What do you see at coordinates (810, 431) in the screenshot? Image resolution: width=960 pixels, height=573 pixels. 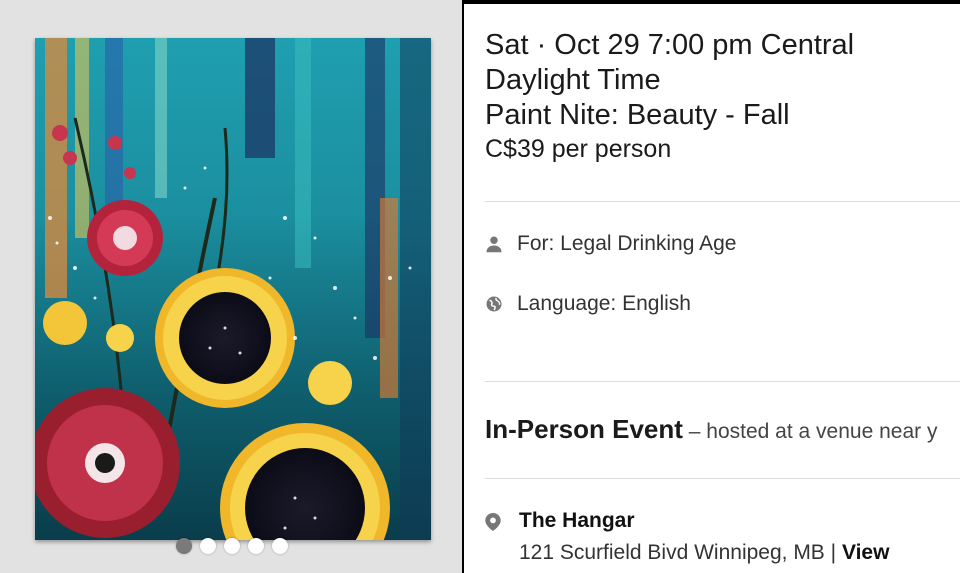 I see `event-type-note: – hosted at a venue near y` at bounding box center [810, 431].